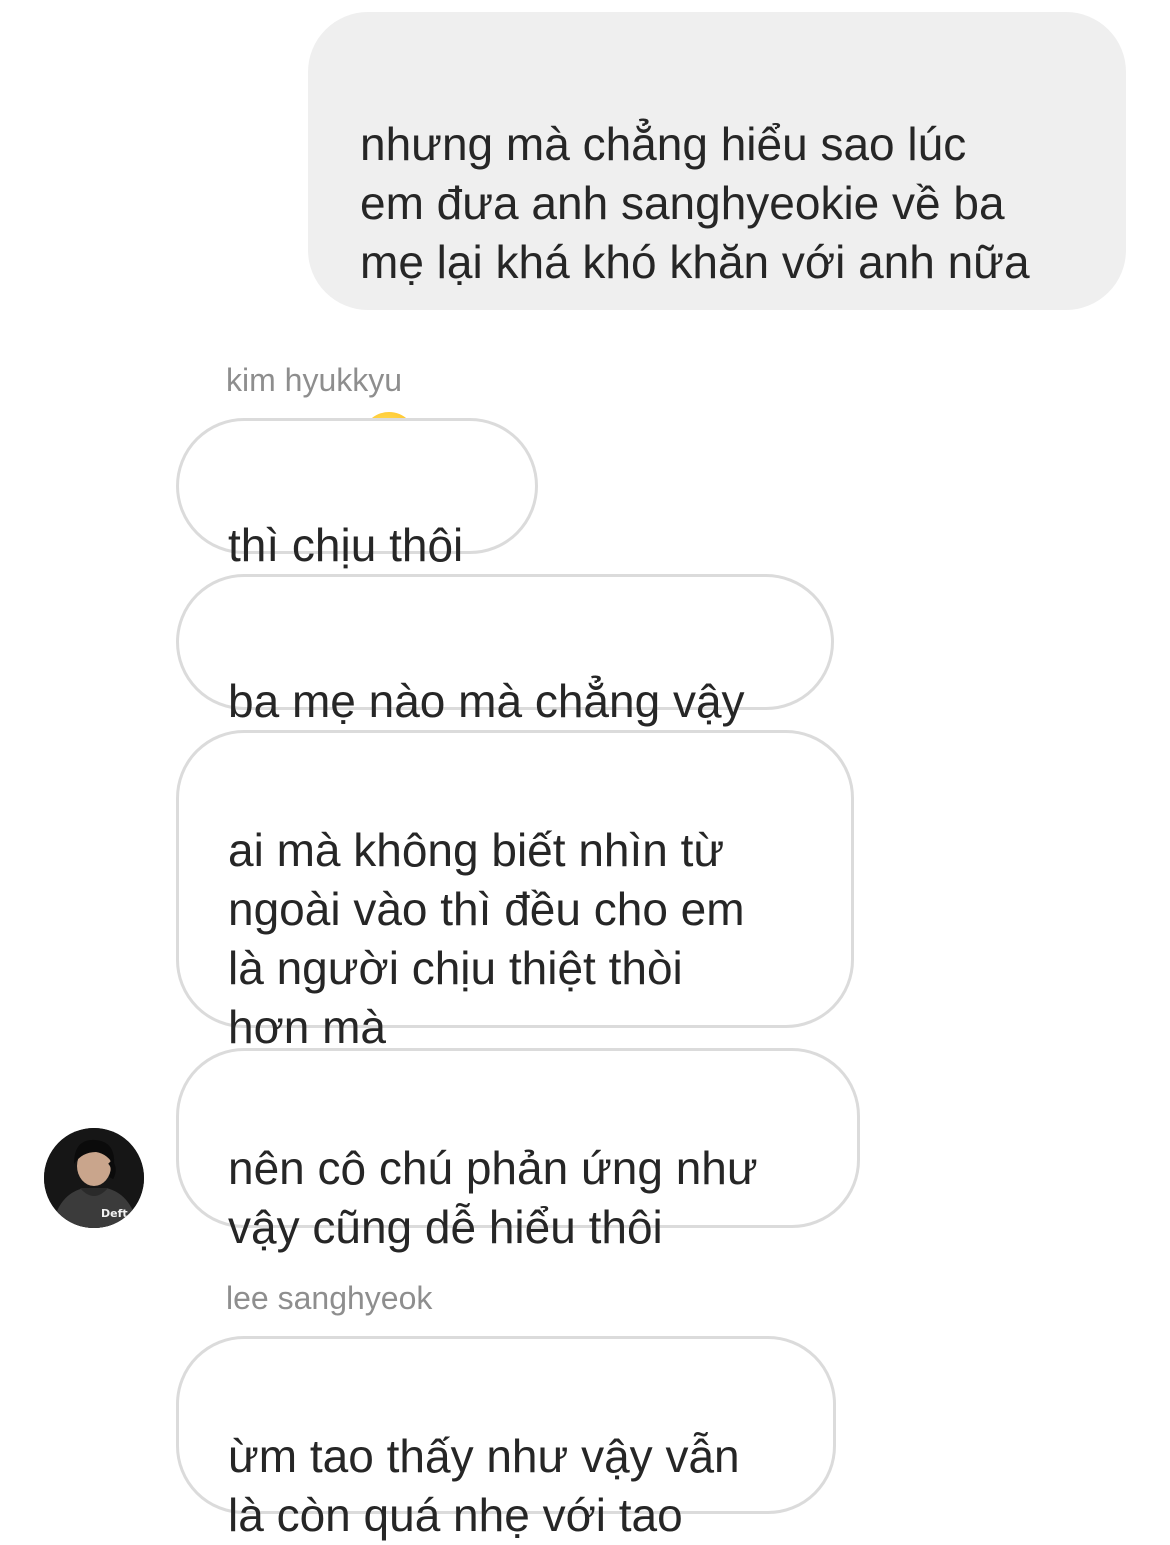 The width and height of the screenshot is (1170, 1545). What do you see at coordinates (329, 1298) in the screenshot?
I see `sender-name: lee sanghyeok` at bounding box center [329, 1298].